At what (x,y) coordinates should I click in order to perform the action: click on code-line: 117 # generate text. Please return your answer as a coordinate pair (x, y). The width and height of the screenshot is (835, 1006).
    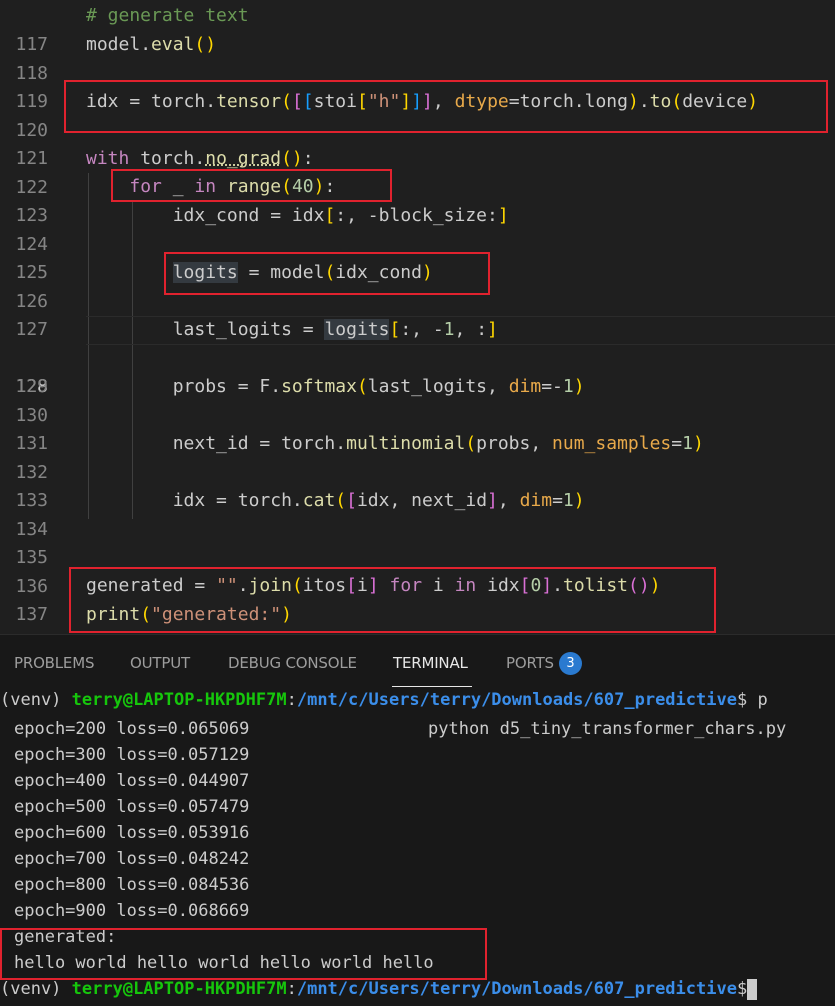
    Looking at the image, I should click on (417, 28).